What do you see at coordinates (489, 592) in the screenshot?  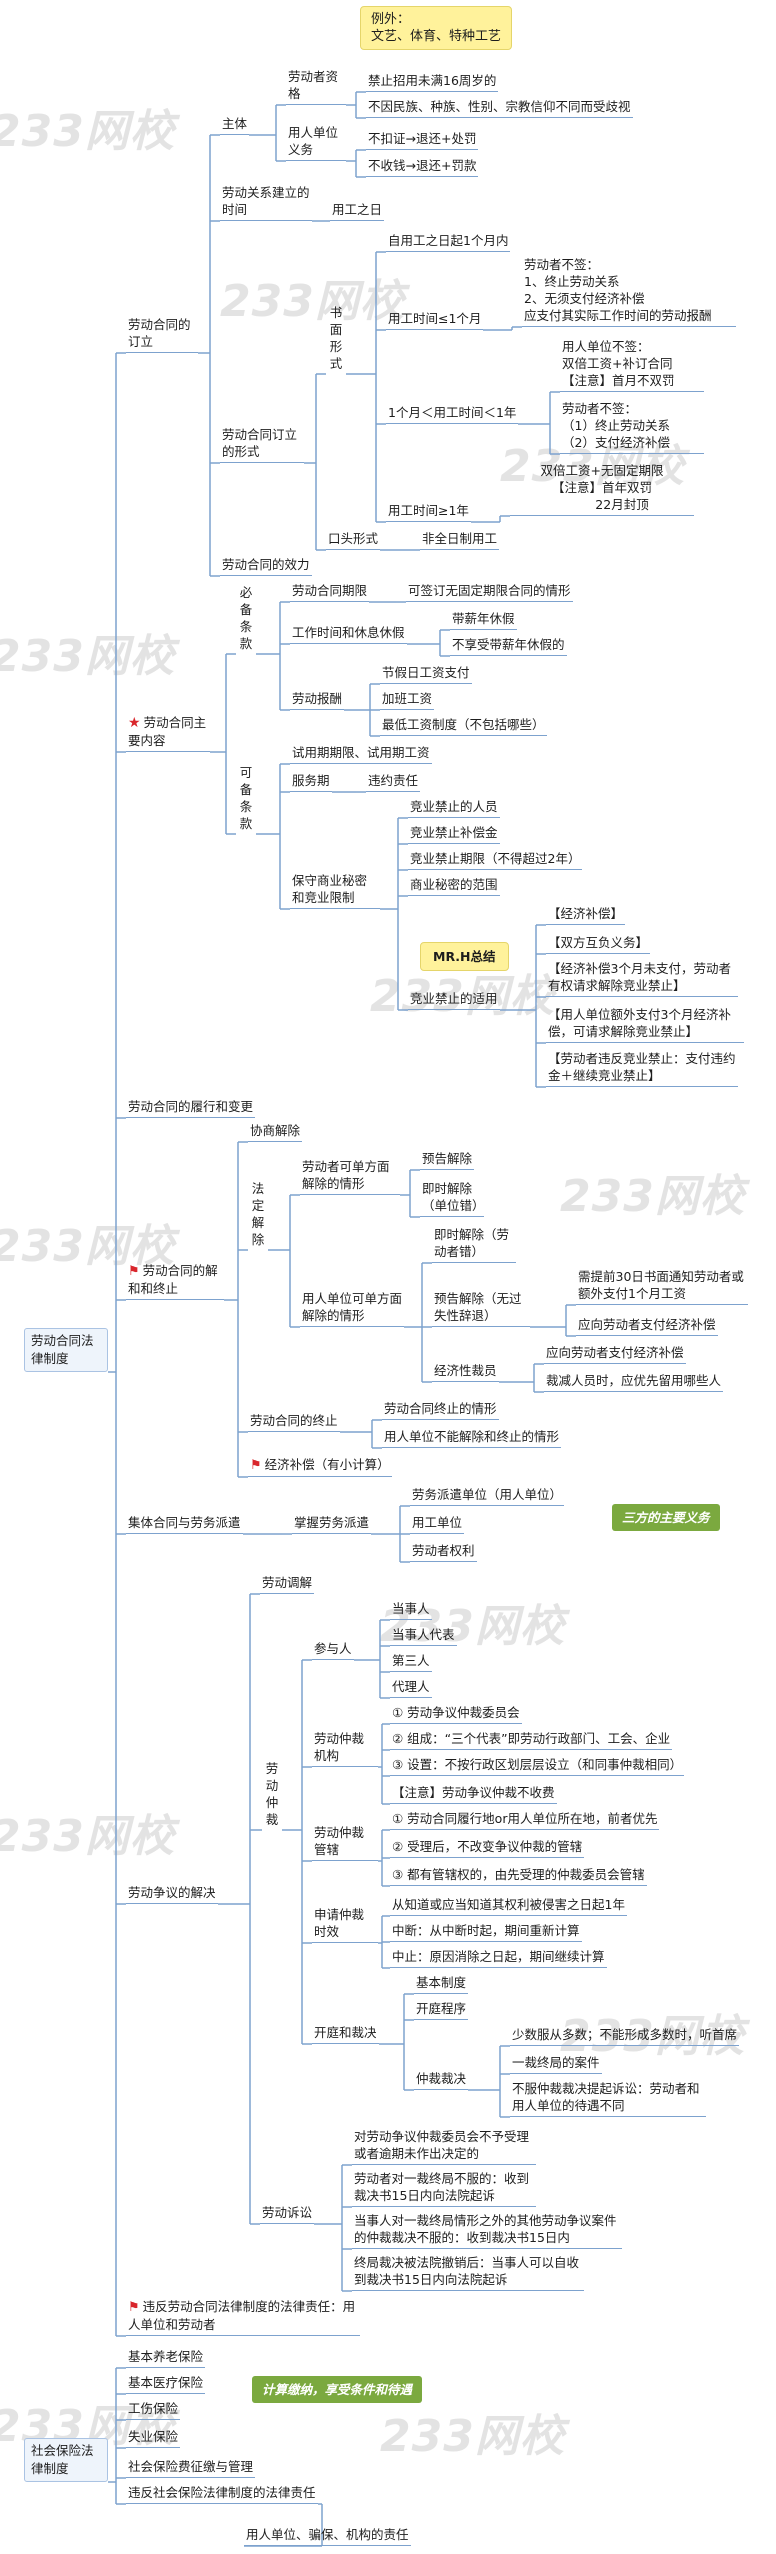 I see `leaf: 可签订无固定期限合同的情形` at bounding box center [489, 592].